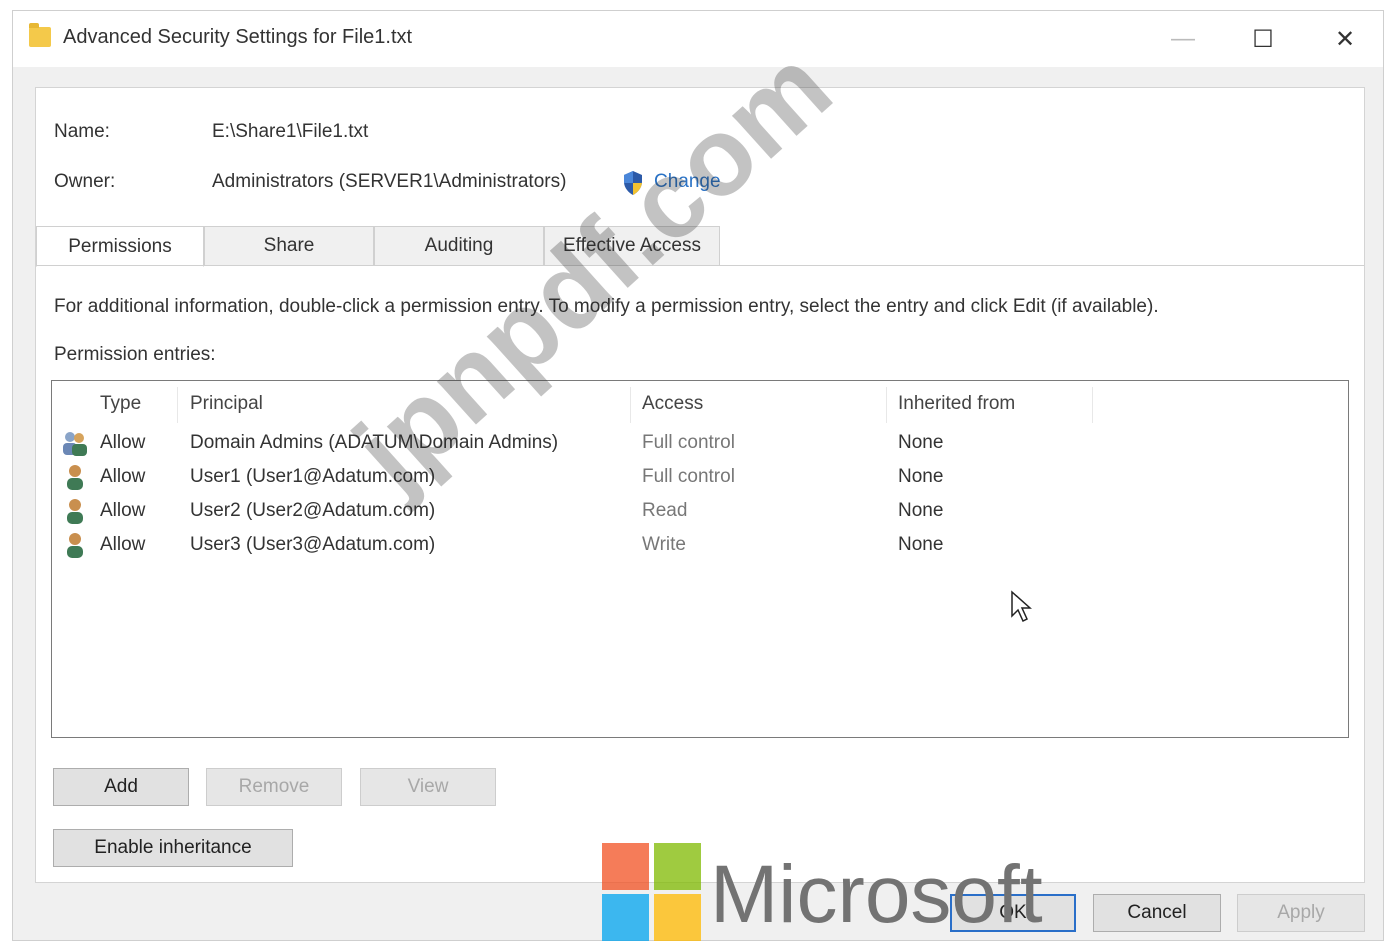 The height and width of the screenshot is (942, 1386). Describe the element at coordinates (700, 511) in the screenshot. I see `table-row: Allow User2 (User2@Adatum.com) Read None` at that location.